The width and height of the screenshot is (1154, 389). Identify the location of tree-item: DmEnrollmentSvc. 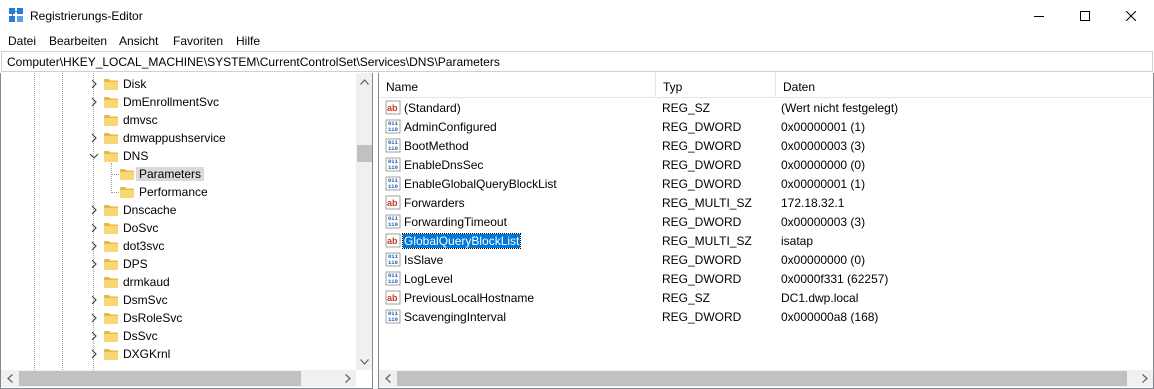
(178, 102).